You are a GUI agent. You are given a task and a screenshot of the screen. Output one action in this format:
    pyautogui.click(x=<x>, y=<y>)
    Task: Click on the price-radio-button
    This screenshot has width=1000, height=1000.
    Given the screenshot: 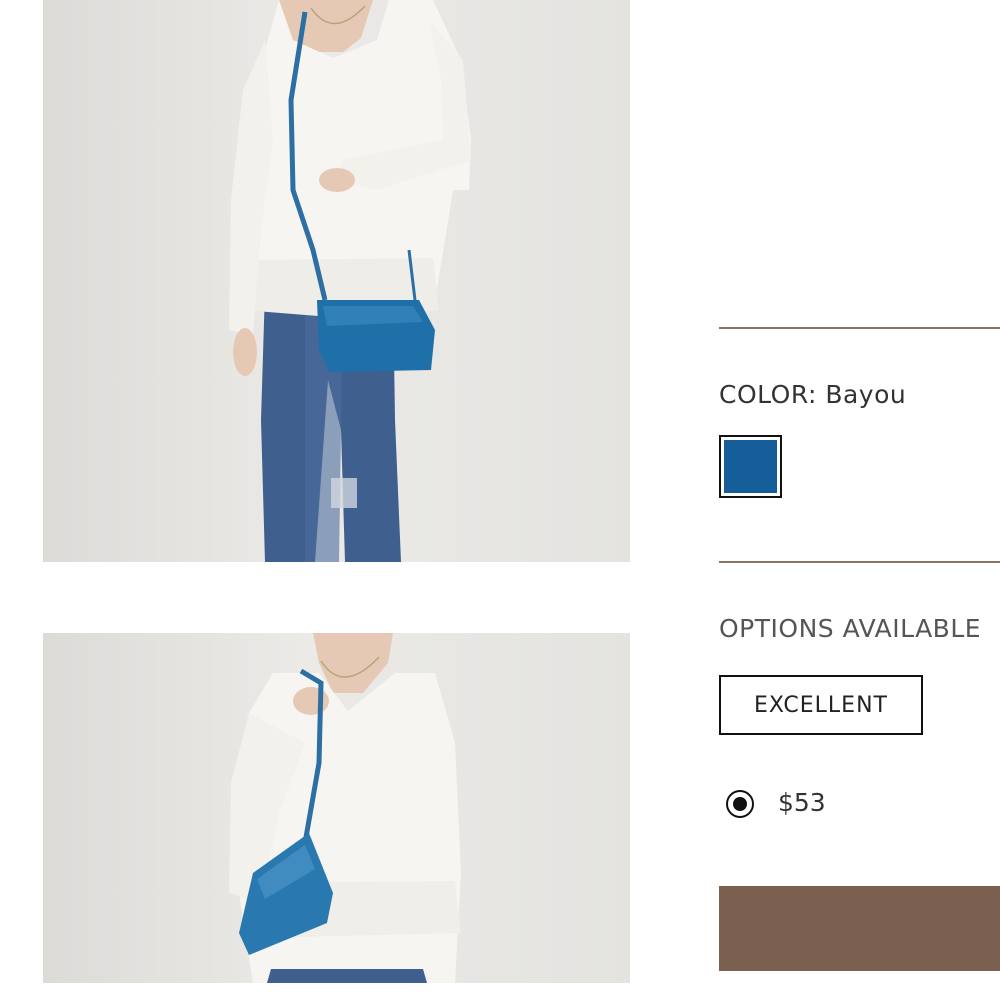 What is the action you would take?
    pyautogui.click(x=740, y=804)
    